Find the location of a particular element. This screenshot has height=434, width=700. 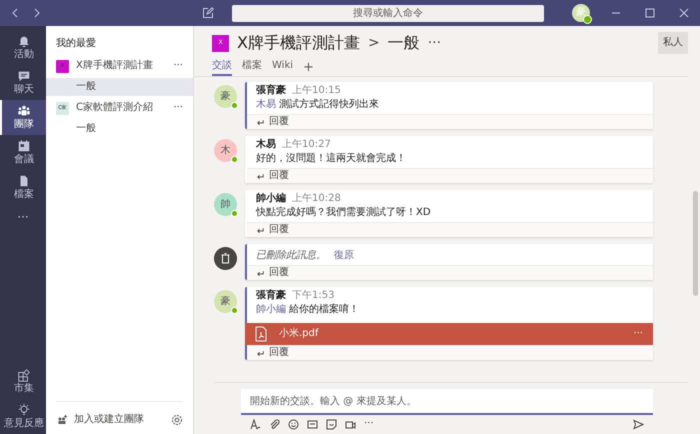

deleted-notice: 已刪除此訊息。 is located at coordinates (291, 255).